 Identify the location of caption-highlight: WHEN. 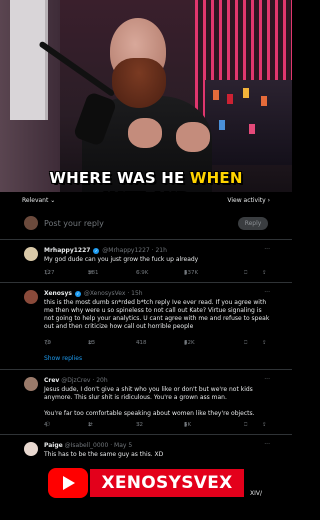
(216, 178).